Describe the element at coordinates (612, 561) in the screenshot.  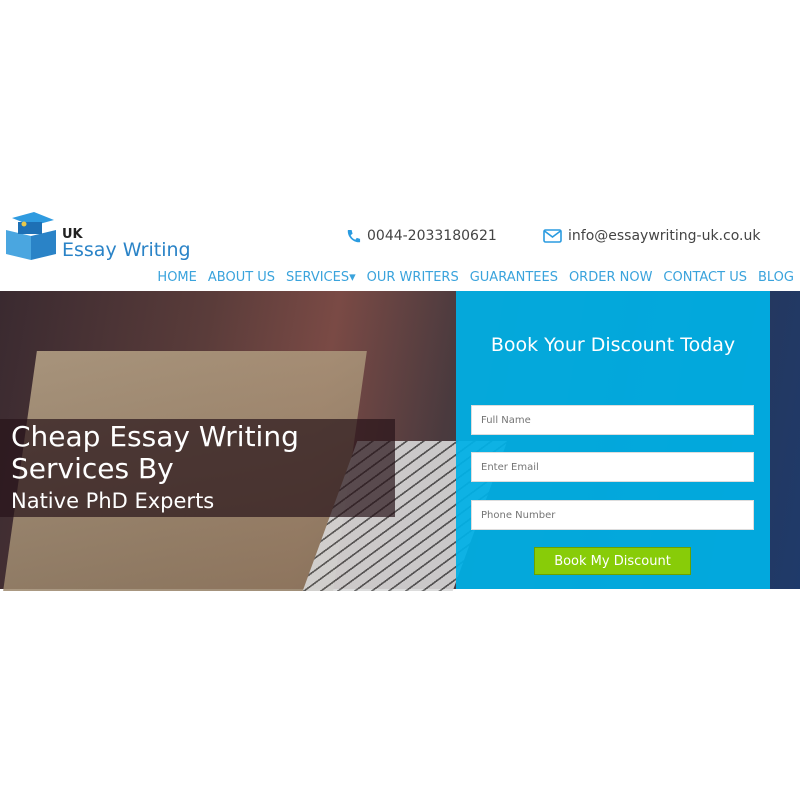
I see `book-discount-button: Book My Discount` at that location.